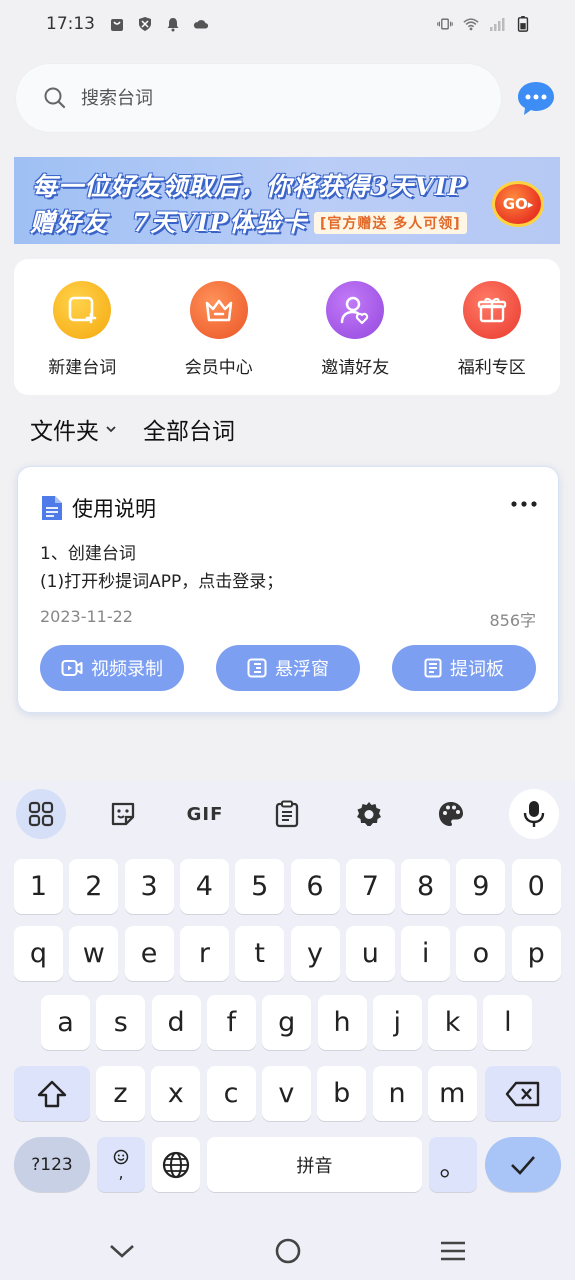  I want to click on symbols-key: ?123, so click(52, 1164).